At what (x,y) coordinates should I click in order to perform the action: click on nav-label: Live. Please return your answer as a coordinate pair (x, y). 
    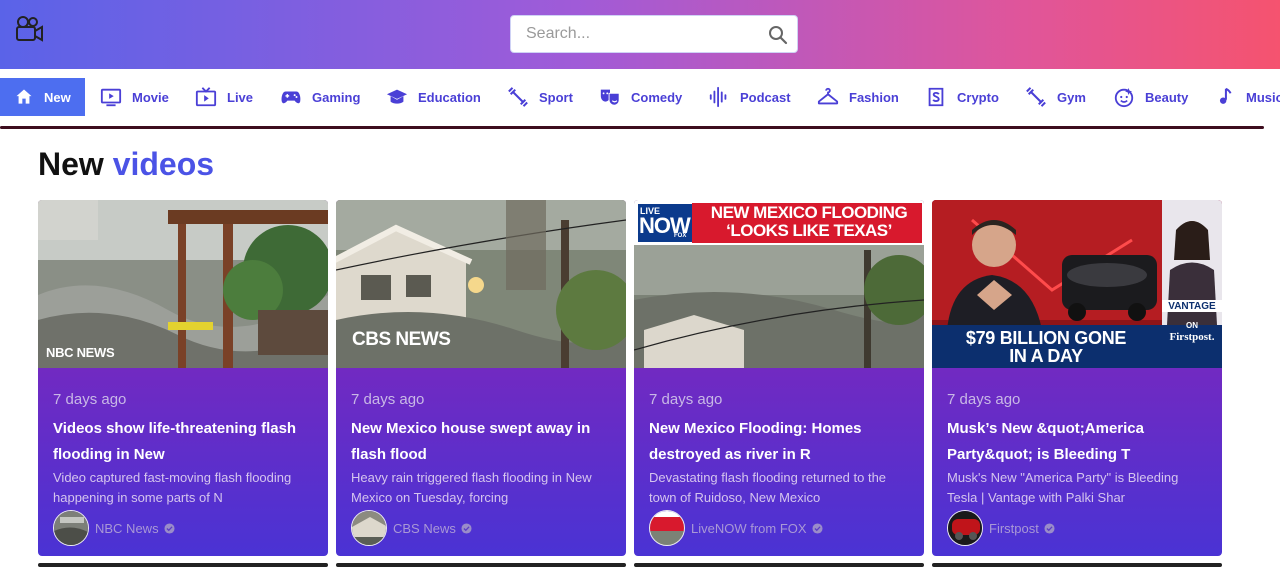
    Looking at the image, I should click on (240, 97).